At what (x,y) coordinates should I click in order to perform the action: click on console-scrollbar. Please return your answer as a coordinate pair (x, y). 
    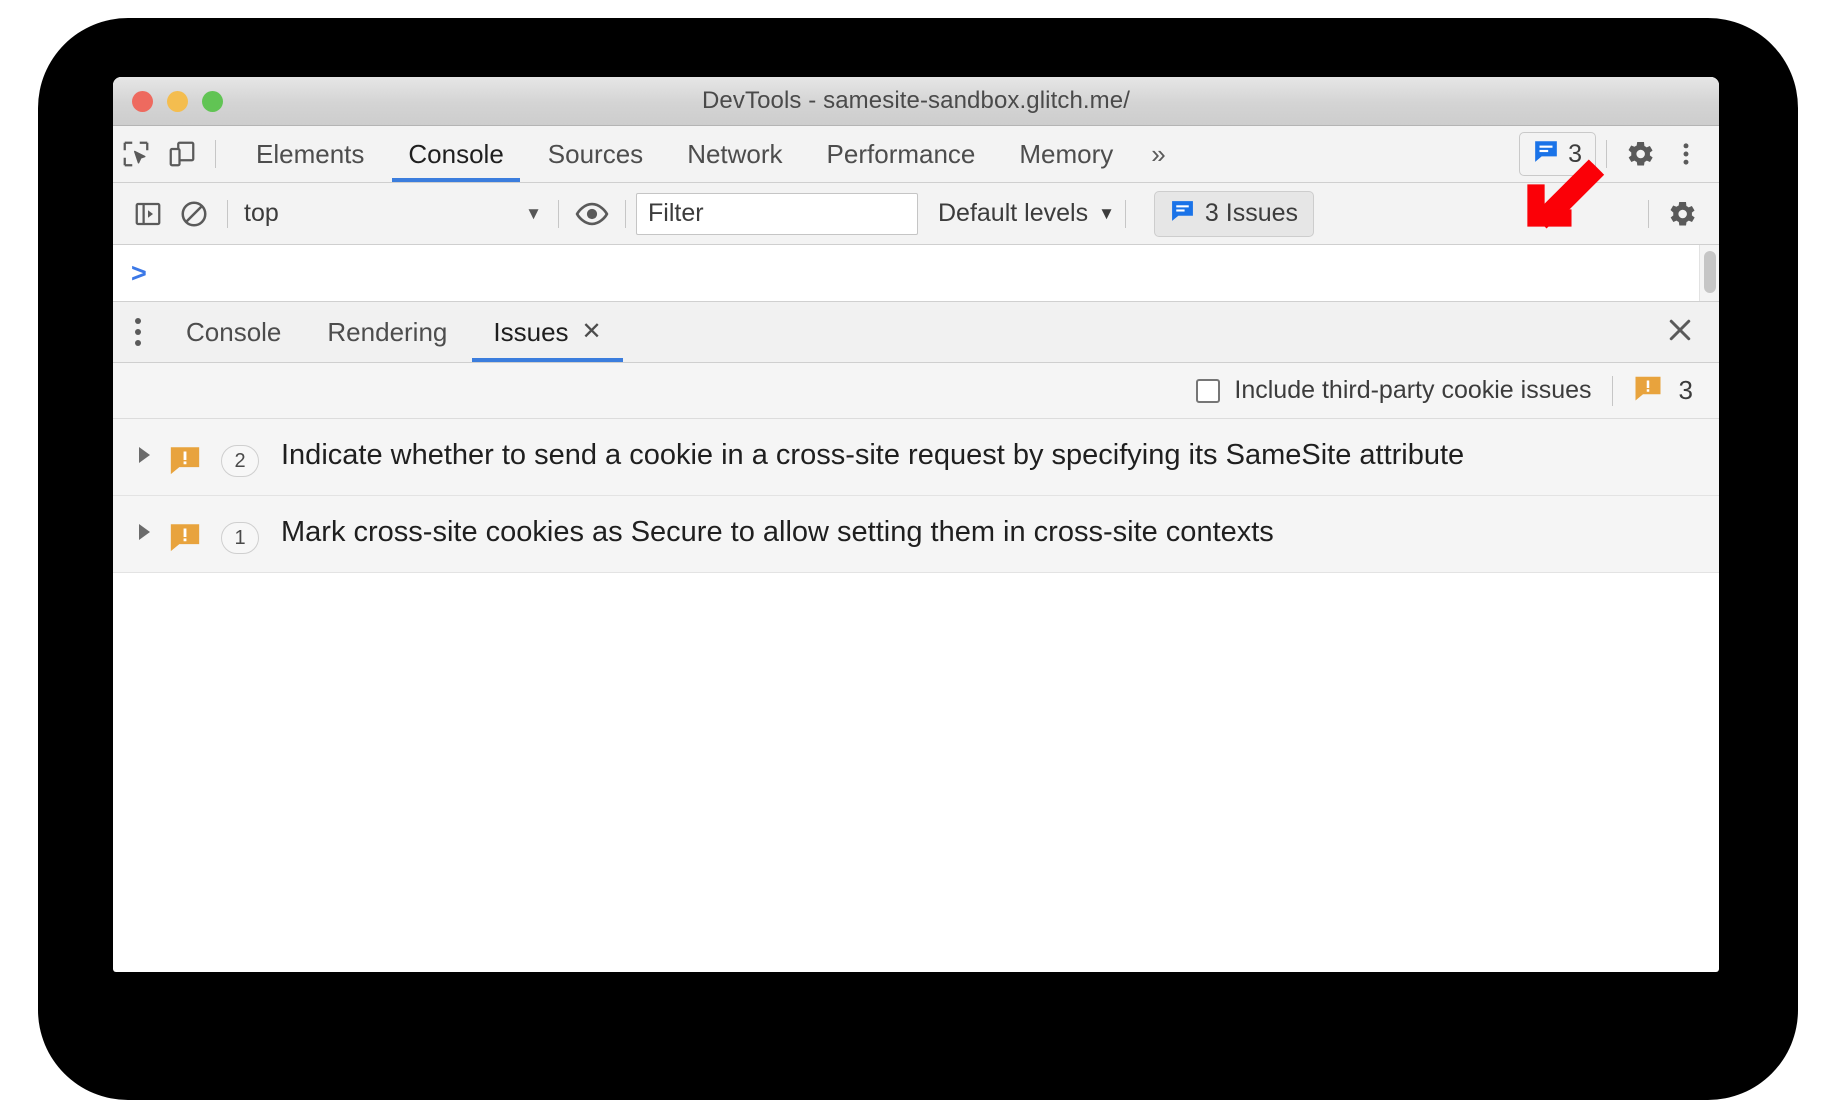
    Looking at the image, I should click on (1709, 273).